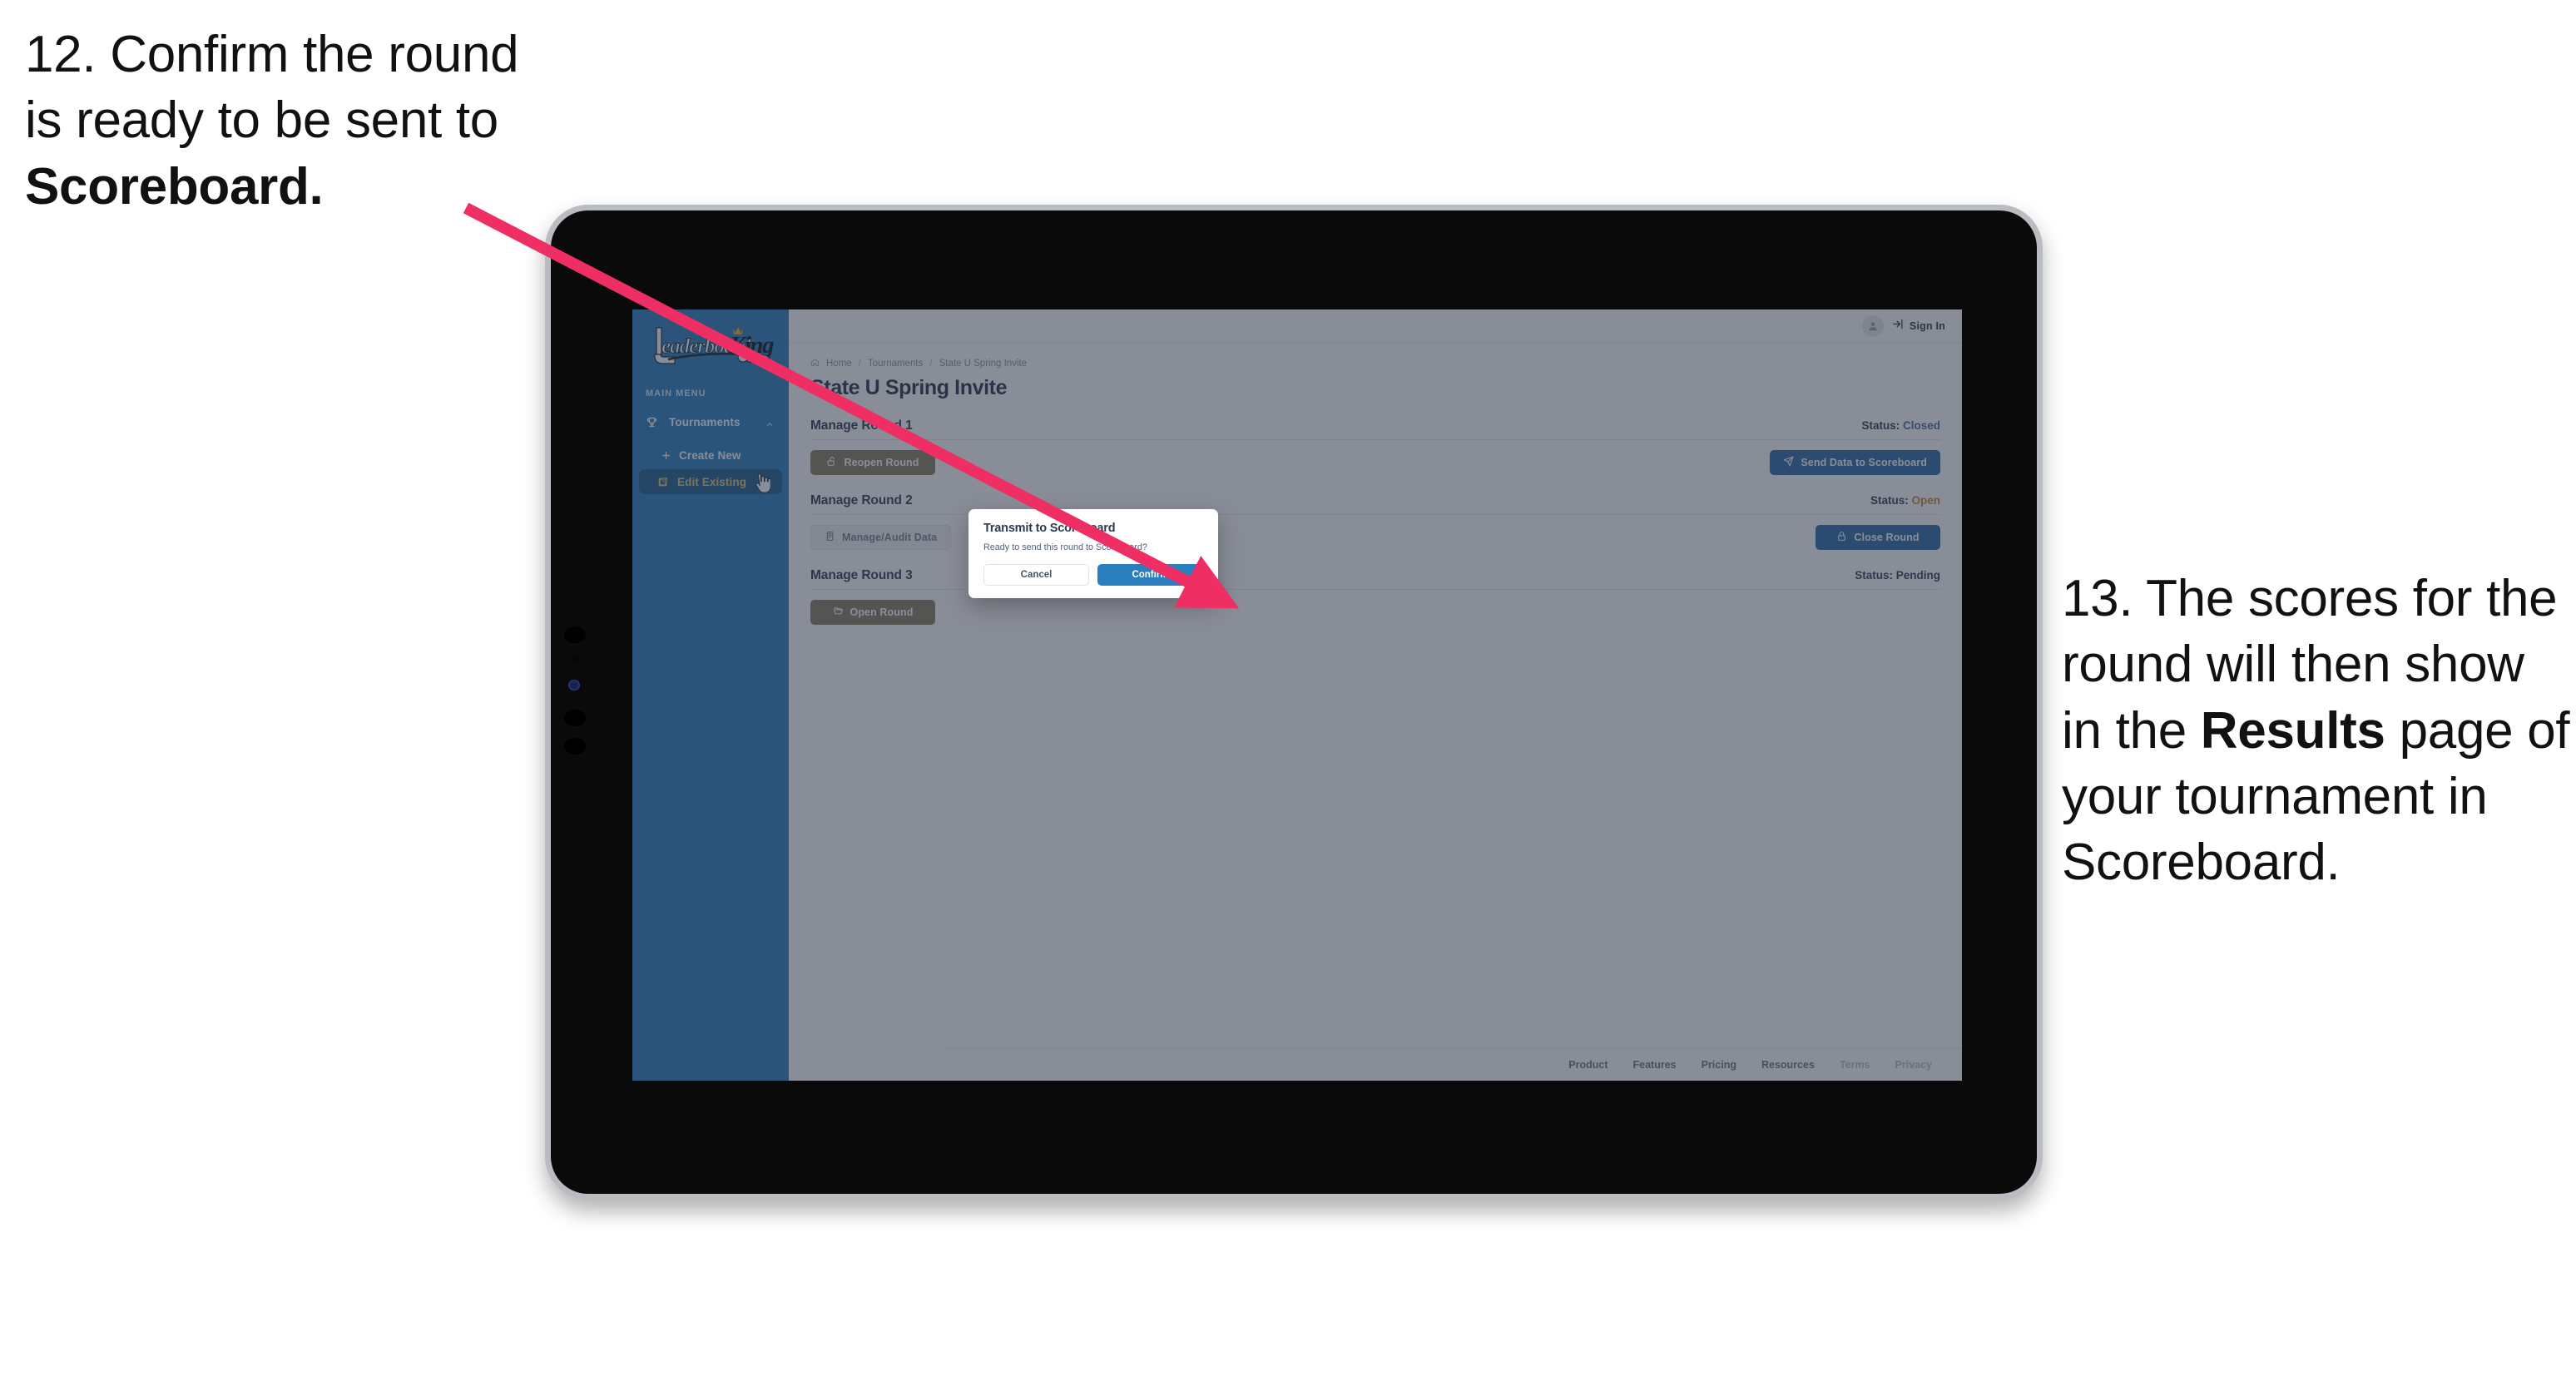 This screenshot has height=1386, width=2576. I want to click on tablet-sensor-cluster, so click(575, 709).